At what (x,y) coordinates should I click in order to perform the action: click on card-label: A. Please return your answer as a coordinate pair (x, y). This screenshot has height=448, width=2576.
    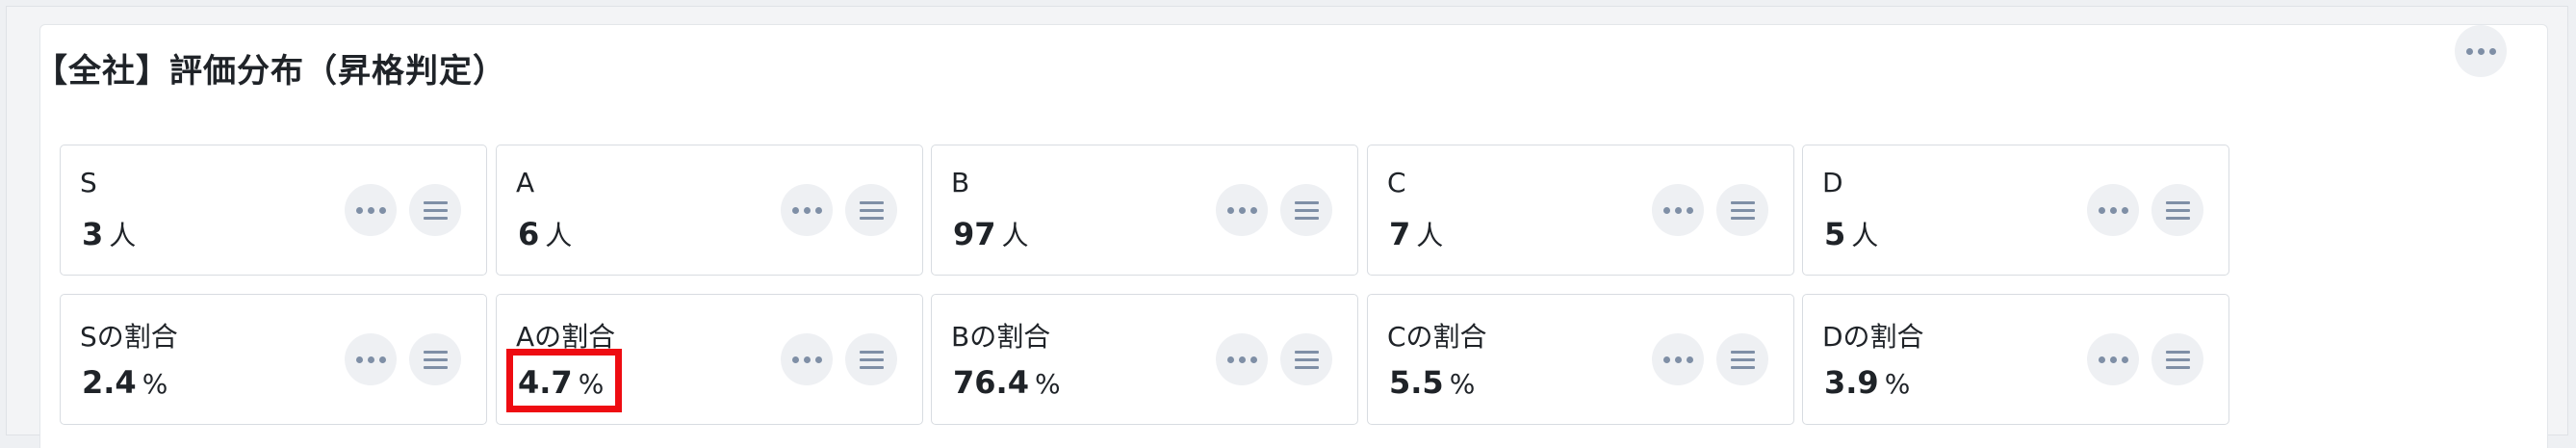
    Looking at the image, I should click on (526, 183).